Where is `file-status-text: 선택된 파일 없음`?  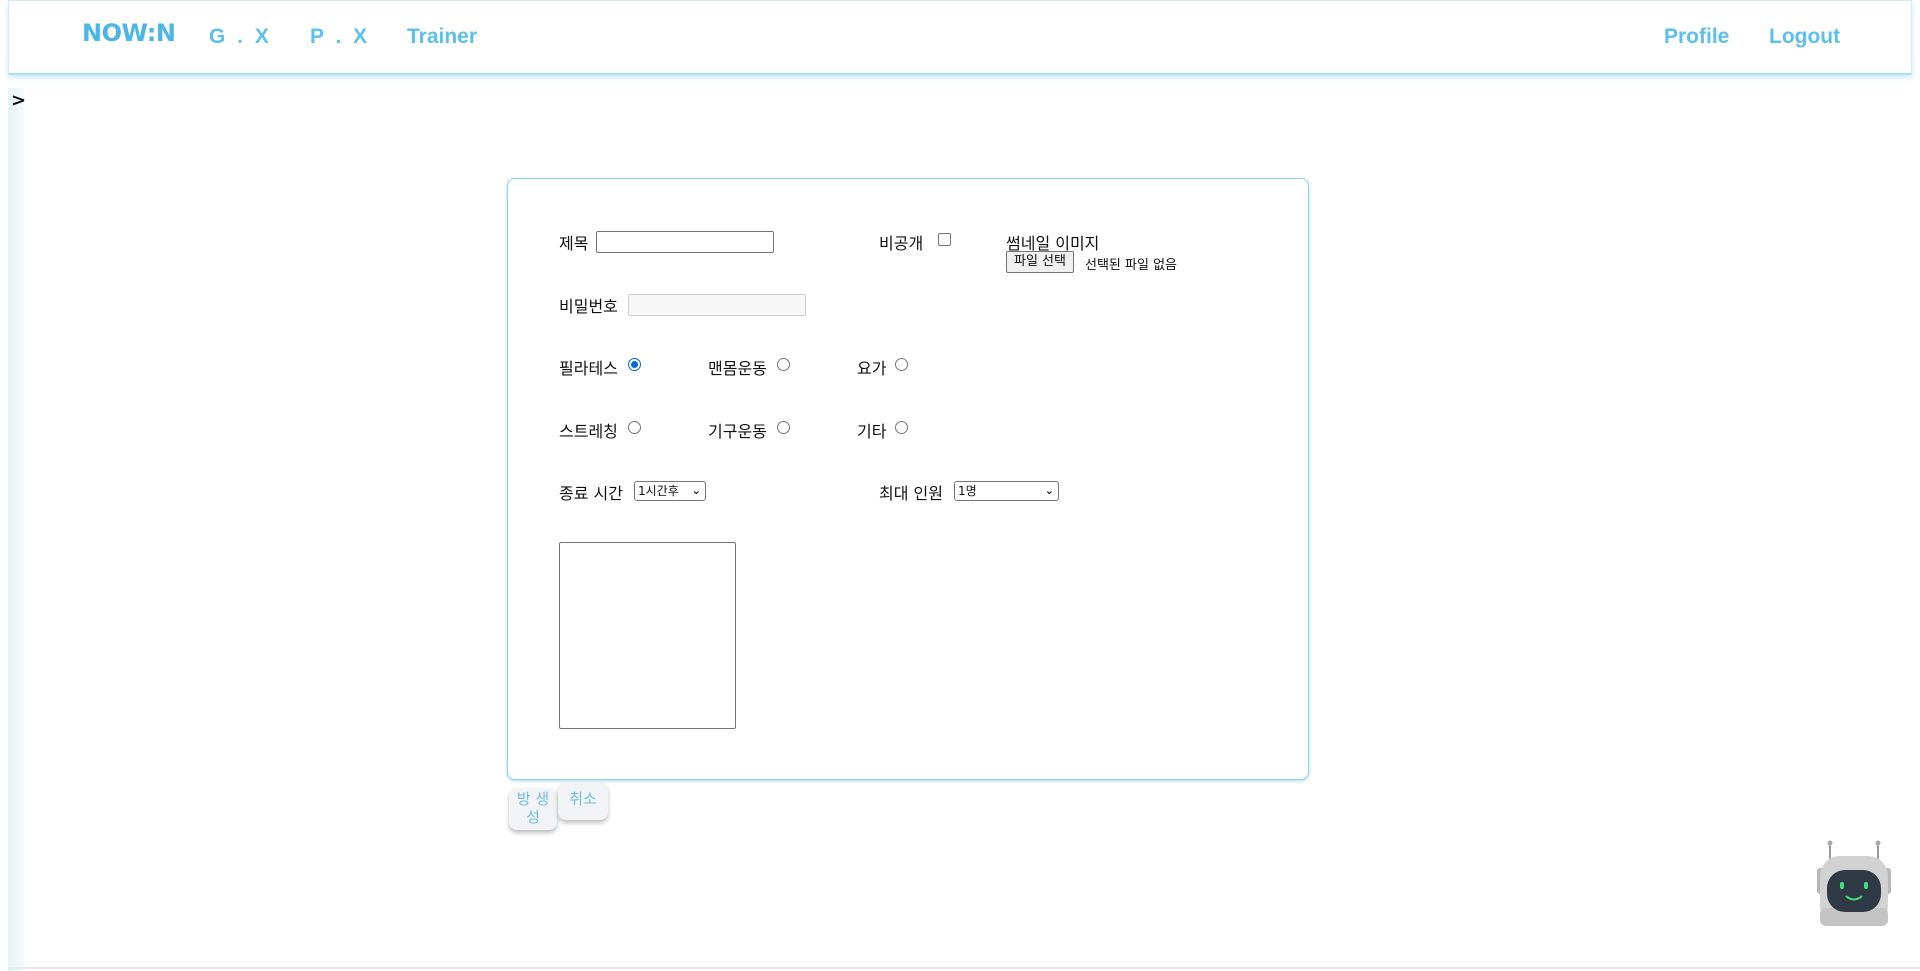 file-status-text: 선택된 파일 없음 is located at coordinates (1131, 265).